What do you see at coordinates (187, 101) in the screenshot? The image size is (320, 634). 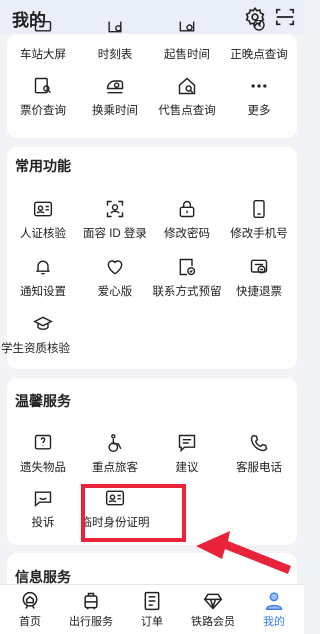 I see `agency-query-item: 代售点查询` at bounding box center [187, 101].